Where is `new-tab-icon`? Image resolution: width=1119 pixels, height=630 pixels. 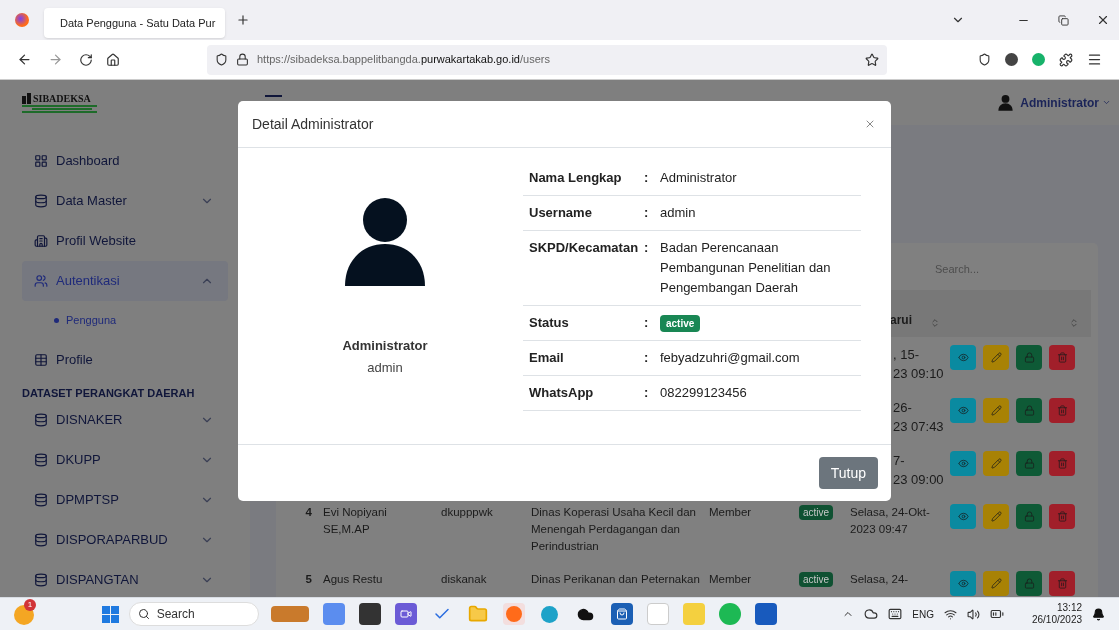 new-tab-icon is located at coordinates (243, 20).